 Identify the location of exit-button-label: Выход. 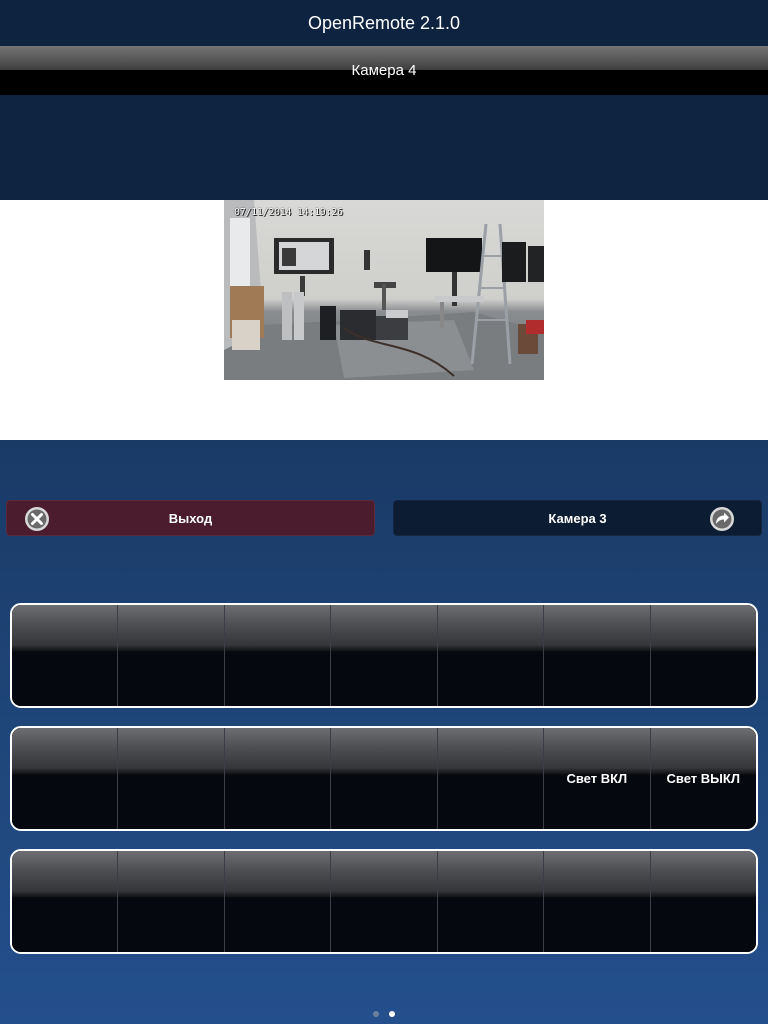
(190, 518).